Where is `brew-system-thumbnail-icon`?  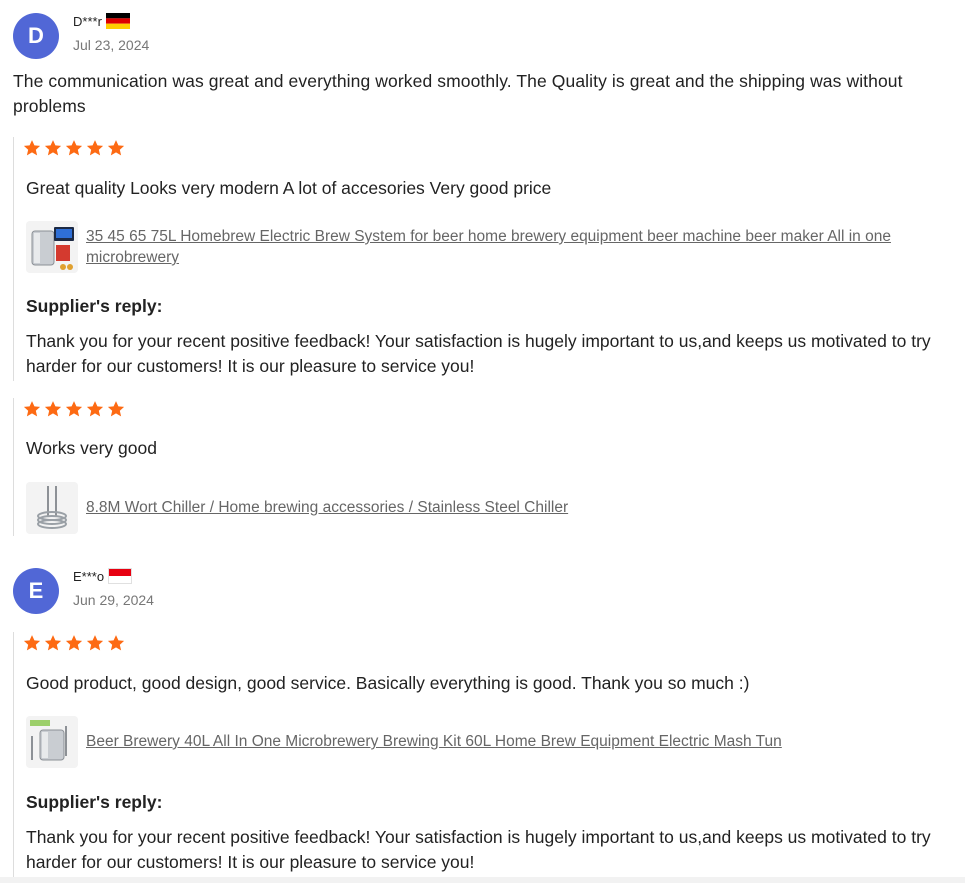
brew-system-thumbnail-icon is located at coordinates (52, 247).